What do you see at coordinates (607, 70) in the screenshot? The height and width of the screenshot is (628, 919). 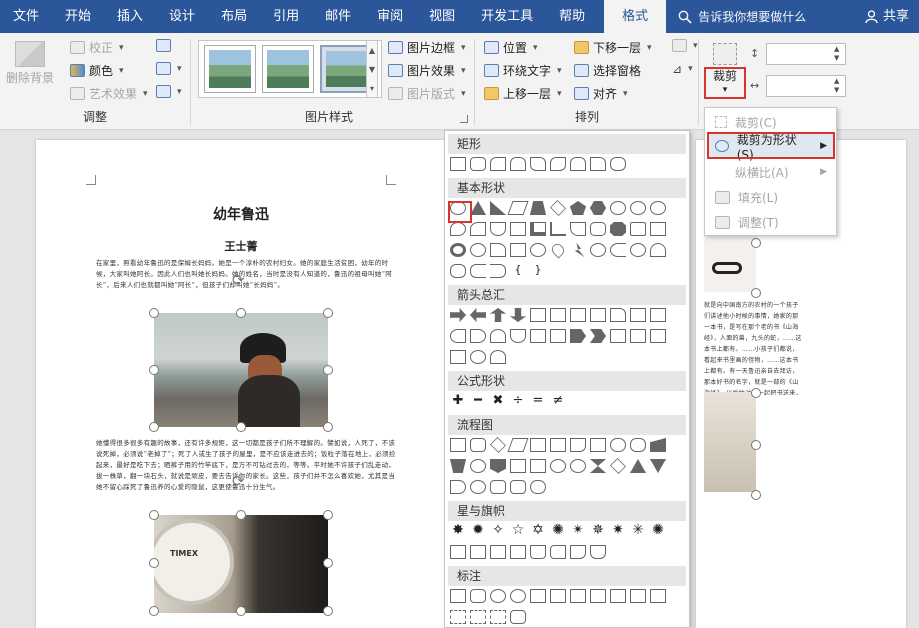 I see `selection-pane-button: 选择窗格` at bounding box center [607, 70].